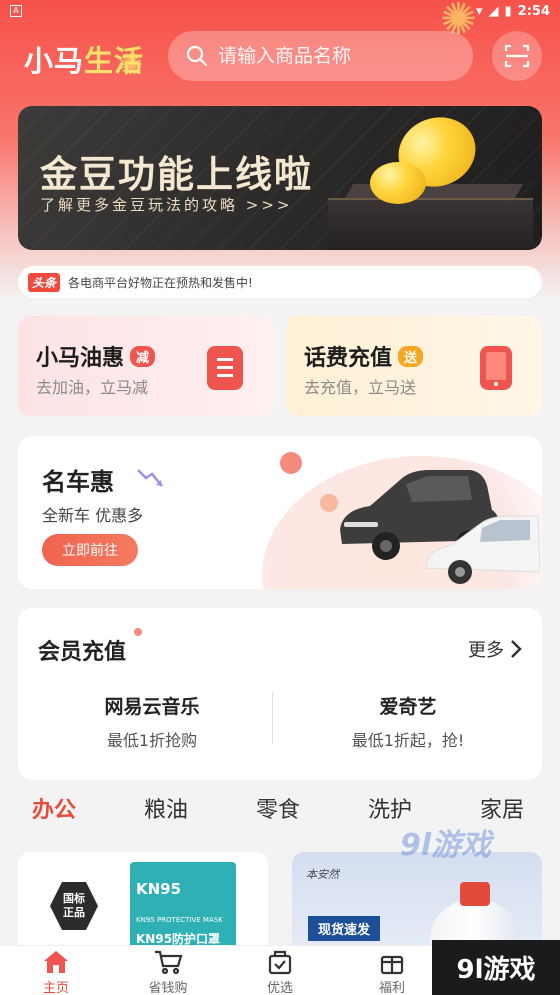 Image resolution: width=560 pixels, height=995 pixels. Describe the element at coordinates (44, 282) in the screenshot. I see `headline-tag: 头条` at that location.